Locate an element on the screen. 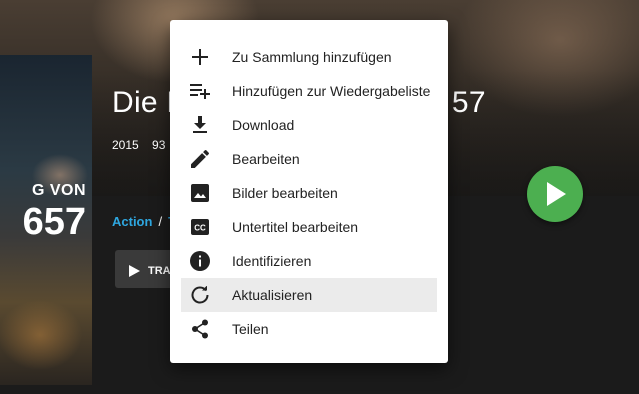 This screenshot has width=639, height=394. menu-item-refresh: Aktualisieren is located at coordinates (309, 295).